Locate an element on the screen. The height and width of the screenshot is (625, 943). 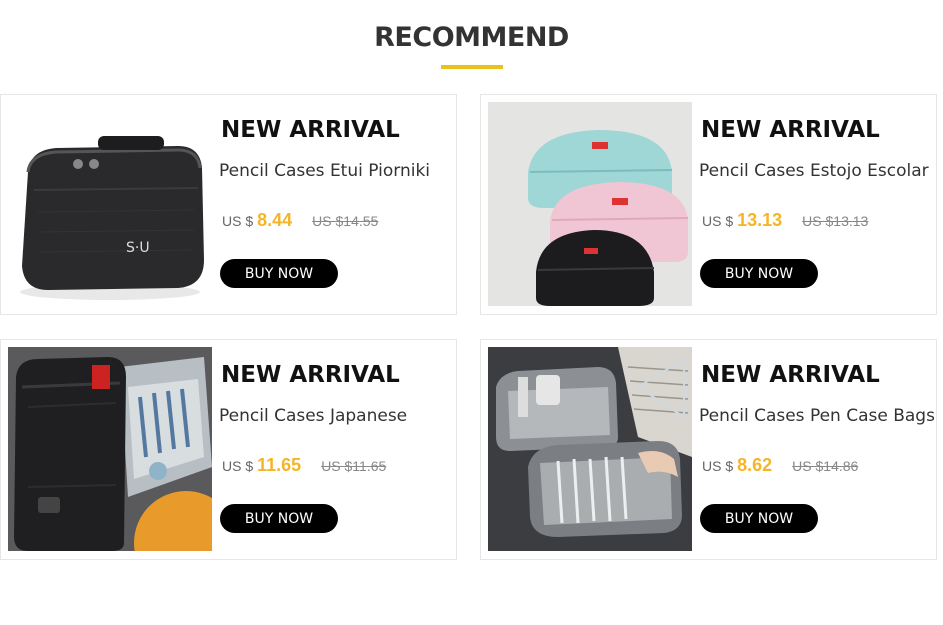
original-price: US $11.65 is located at coordinates (354, 466).